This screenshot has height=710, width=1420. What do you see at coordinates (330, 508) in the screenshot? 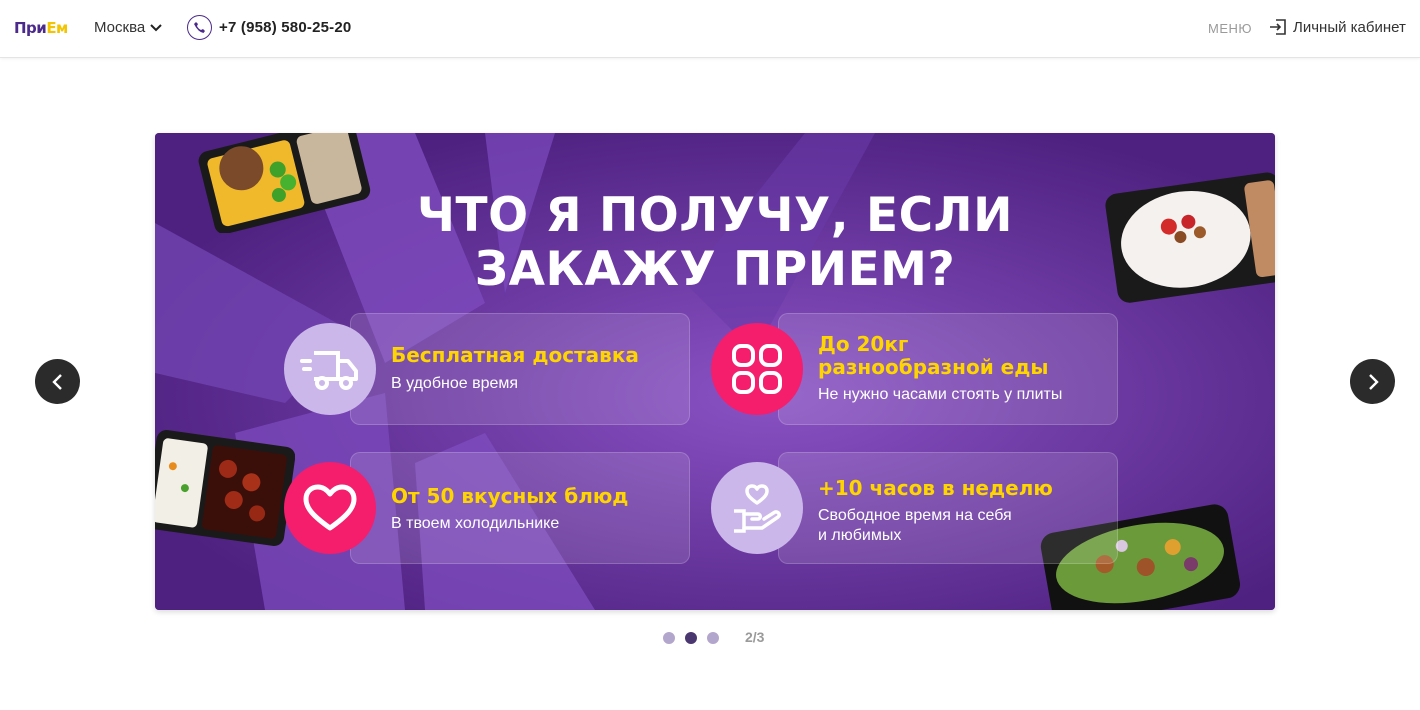
I see `heart-icon` at bounding box center [330, 508].